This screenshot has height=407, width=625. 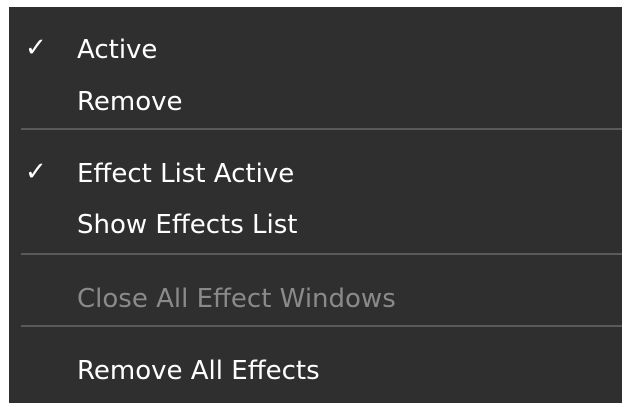 I want to click on menu-item-remove-all-effects: Remove All Effects, so click(x=315, y=373).